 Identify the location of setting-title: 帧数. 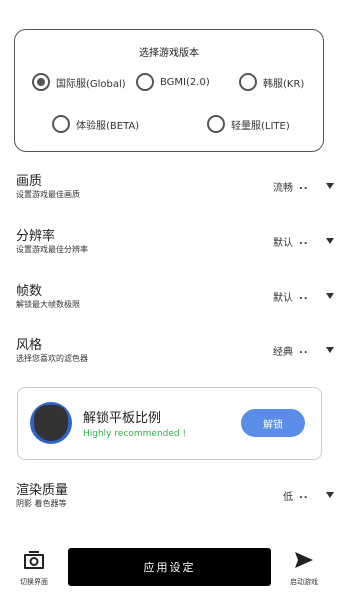
(29, 291).